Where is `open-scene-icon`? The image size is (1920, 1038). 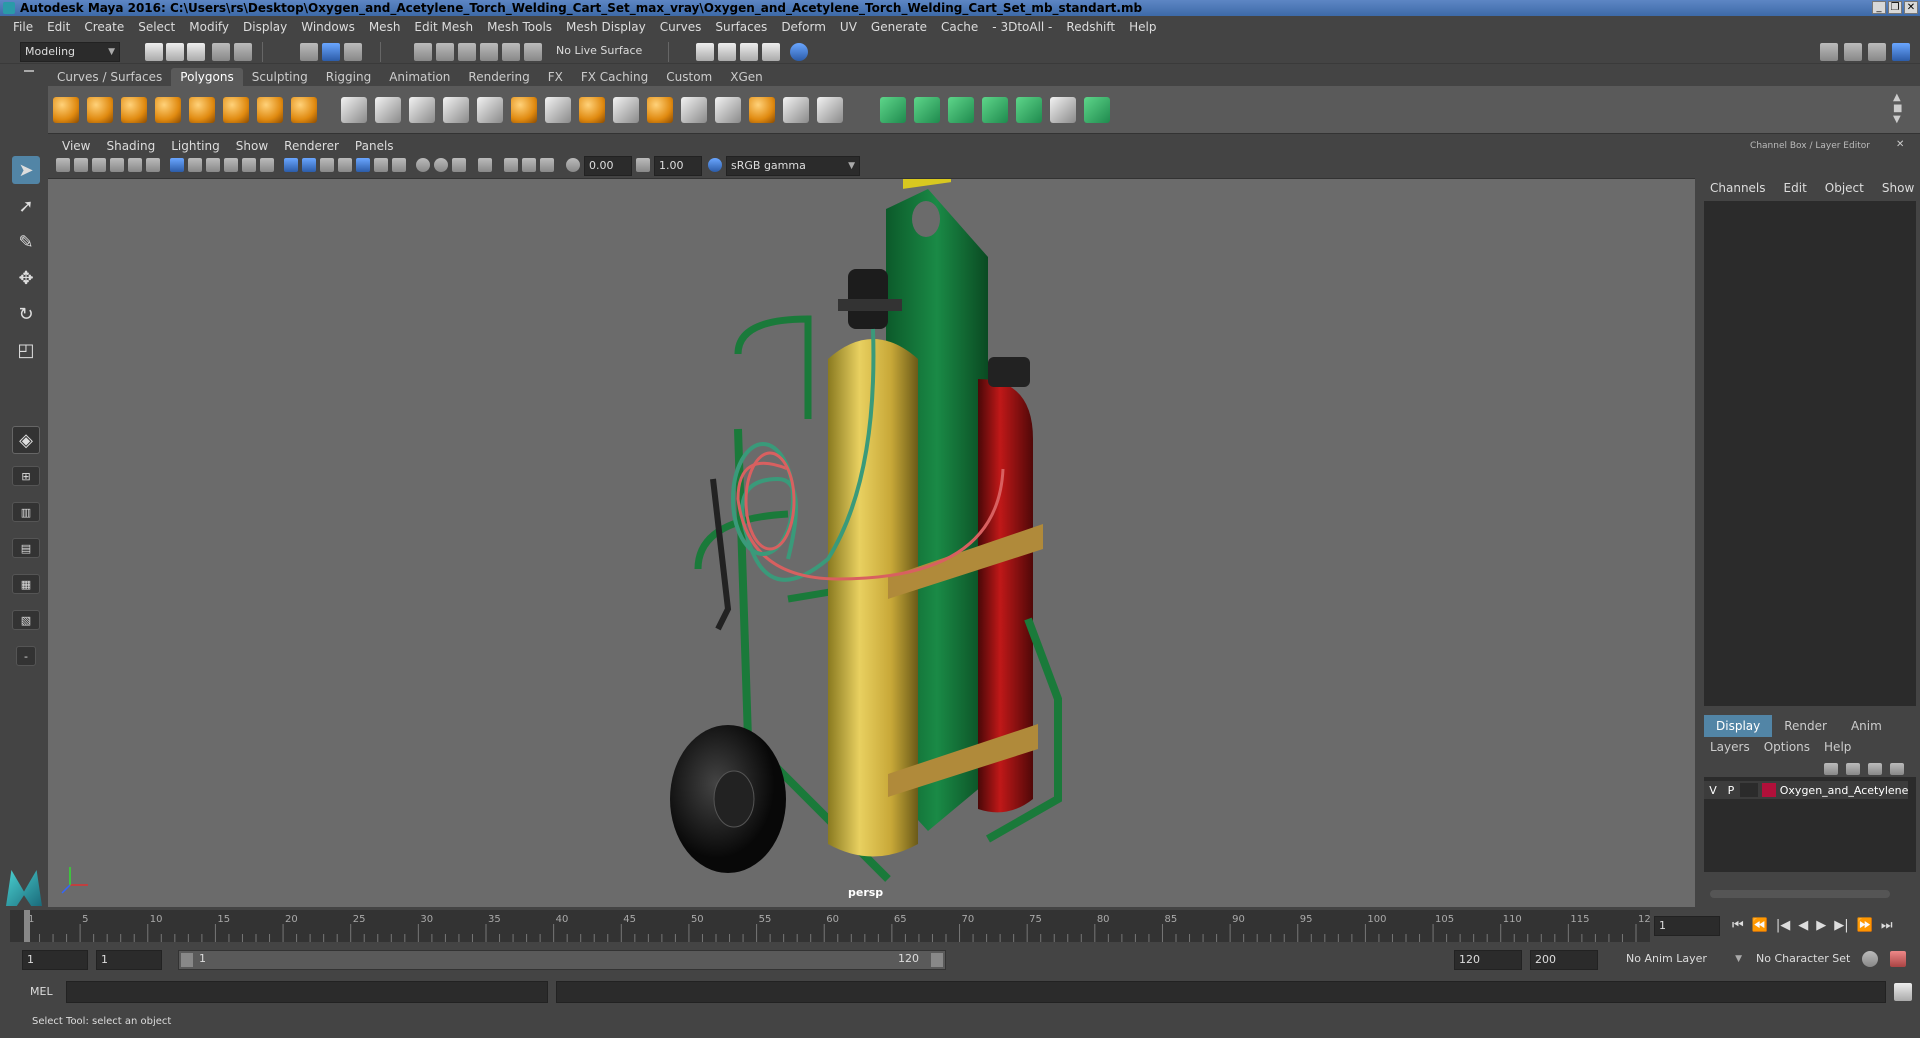 open-scene-icon is located at coordinates (175, 52).